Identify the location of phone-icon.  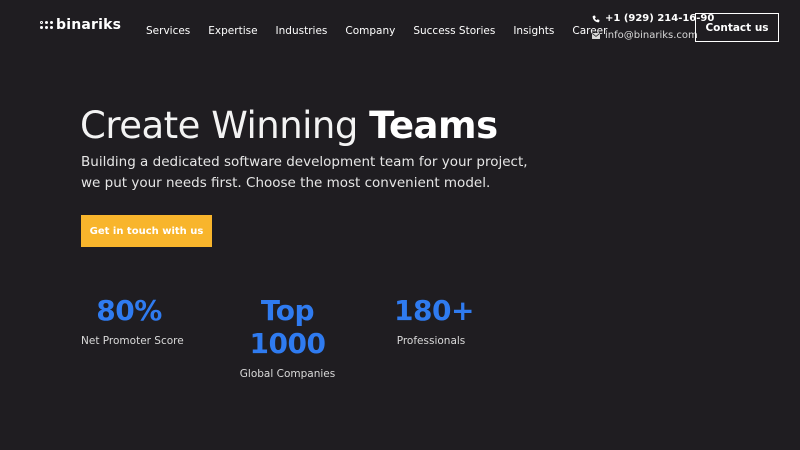
(596, 18).